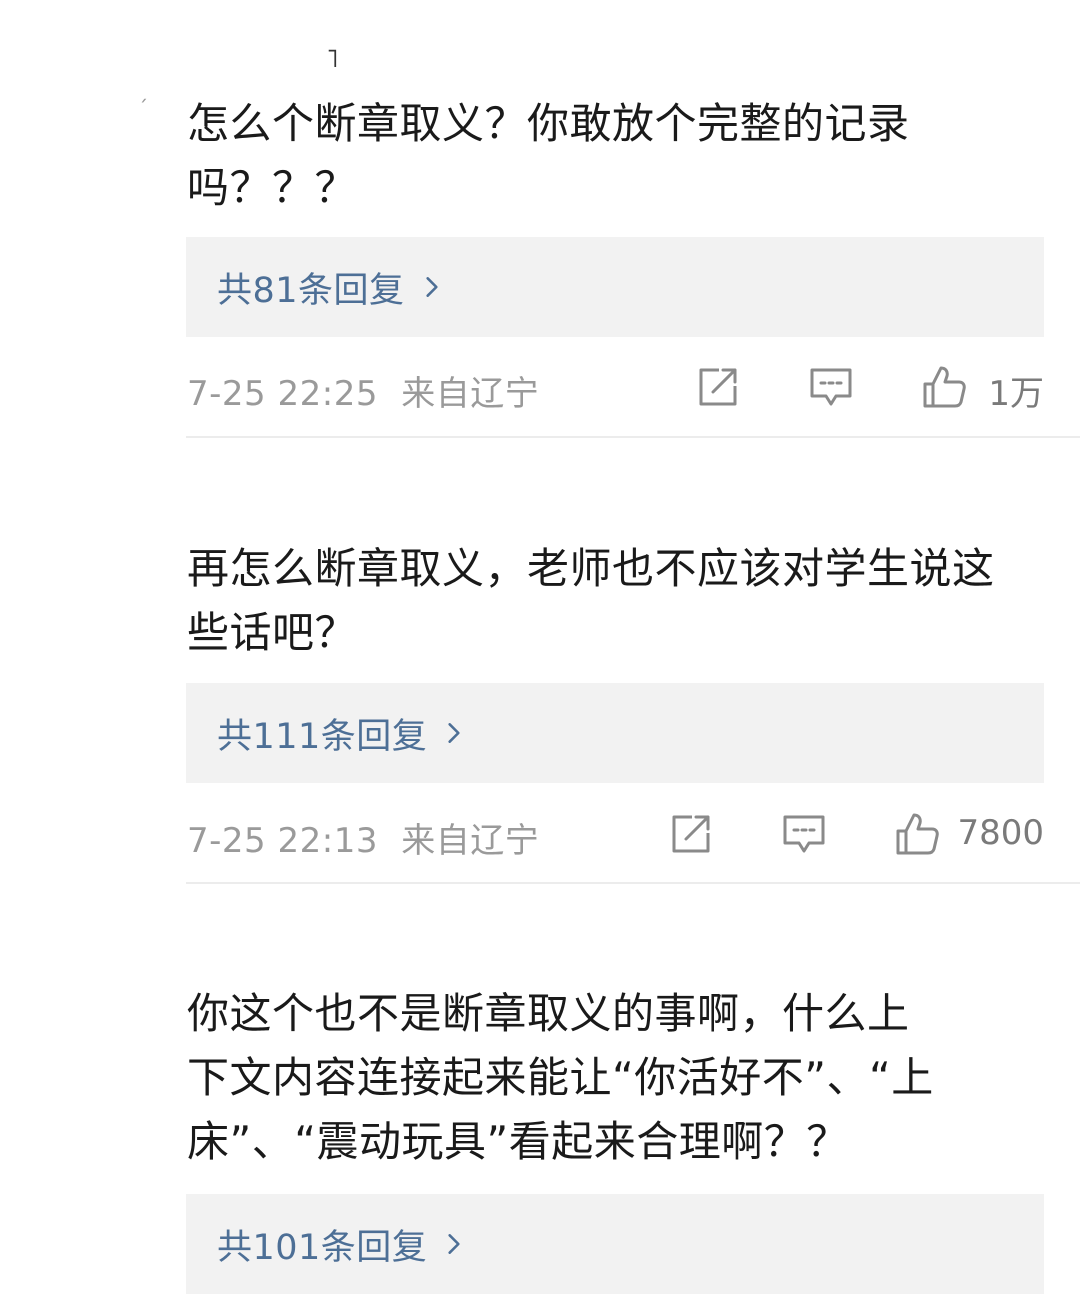 The width and height of the screenshot is (1080, 1307). Describe the element at coordinates (615, 1244) in the screenshot. I see `view-replies-button: 共101条回复` at that location.